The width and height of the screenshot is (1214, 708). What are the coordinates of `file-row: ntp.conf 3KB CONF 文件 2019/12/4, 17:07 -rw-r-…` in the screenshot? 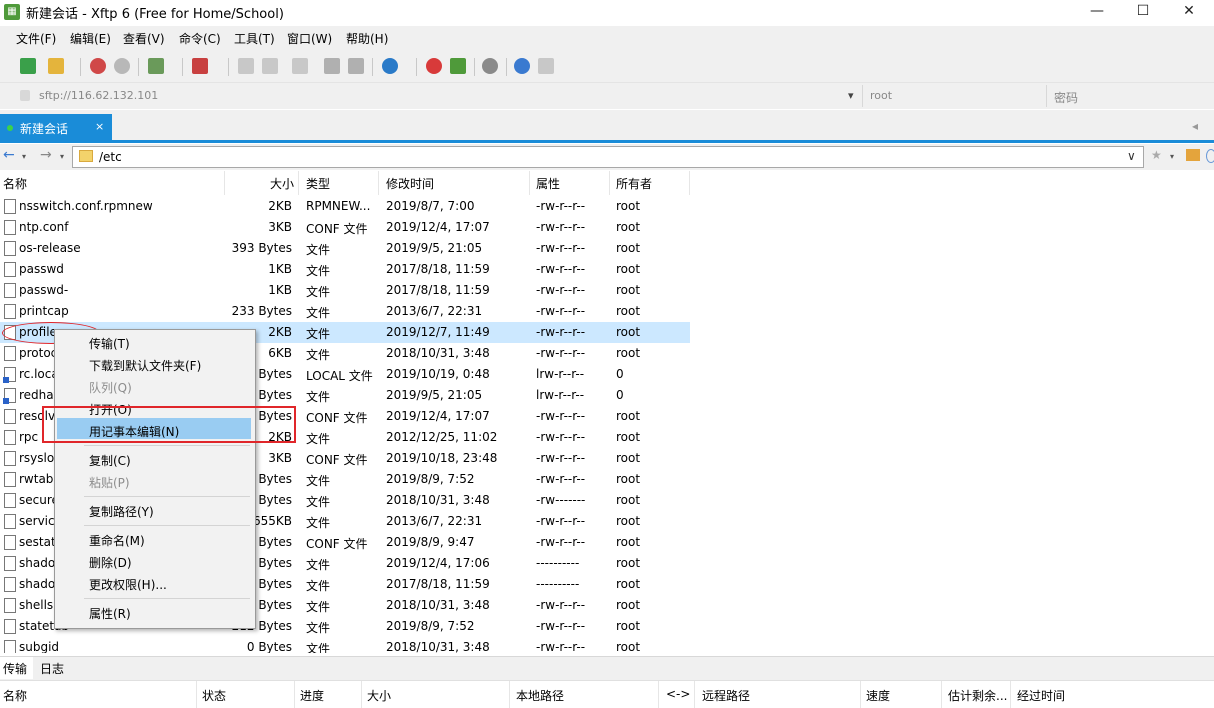 It's located at (345, 227).